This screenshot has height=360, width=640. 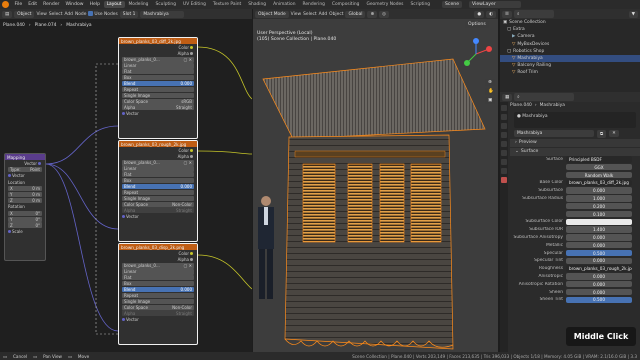 I want to click on menu-view: View, so click(x=296, y=14).